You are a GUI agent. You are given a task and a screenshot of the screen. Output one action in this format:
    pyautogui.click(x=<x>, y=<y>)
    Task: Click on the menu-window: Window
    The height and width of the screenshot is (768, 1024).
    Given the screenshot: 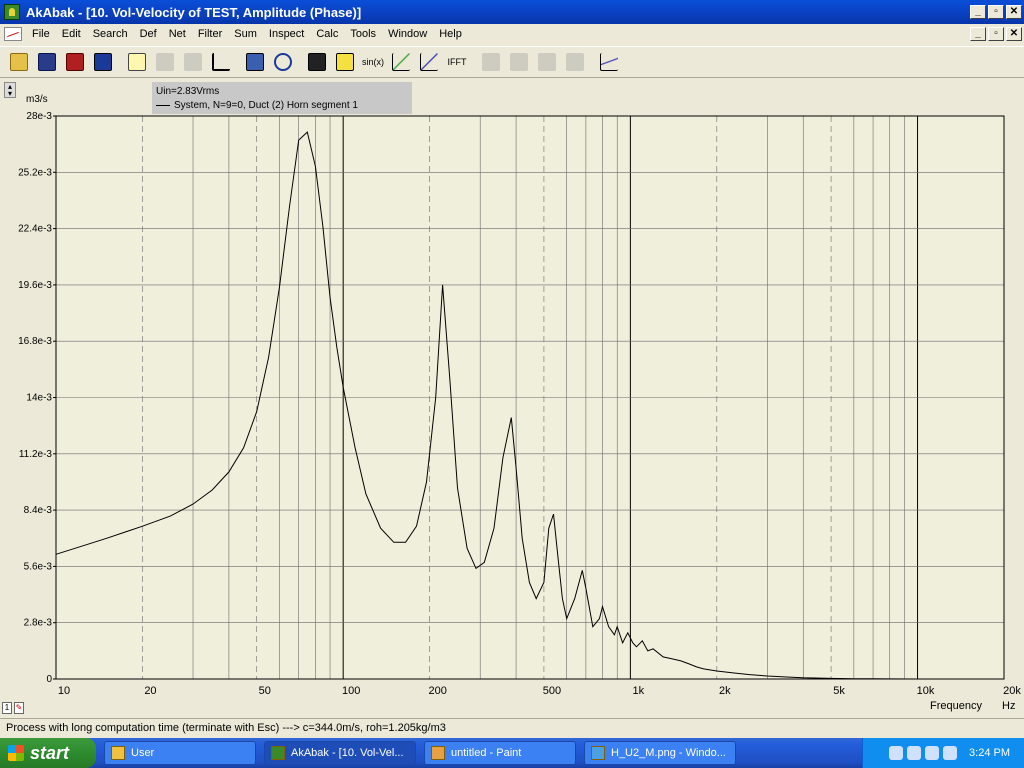 What is the action you would take?
    pyautogui.click(x=407, y=34)
    